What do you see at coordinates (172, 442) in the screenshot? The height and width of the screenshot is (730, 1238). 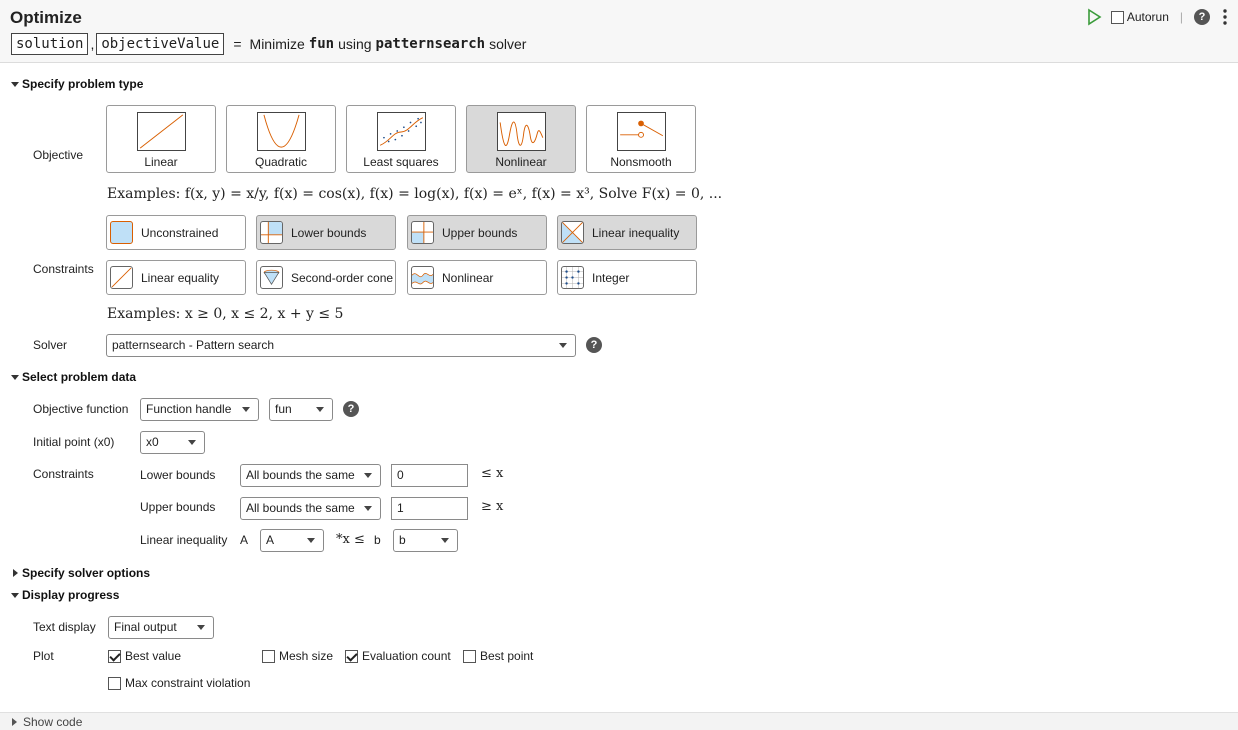 I see `initial-point-dropdown: x0` at bounding box center [172, 442].